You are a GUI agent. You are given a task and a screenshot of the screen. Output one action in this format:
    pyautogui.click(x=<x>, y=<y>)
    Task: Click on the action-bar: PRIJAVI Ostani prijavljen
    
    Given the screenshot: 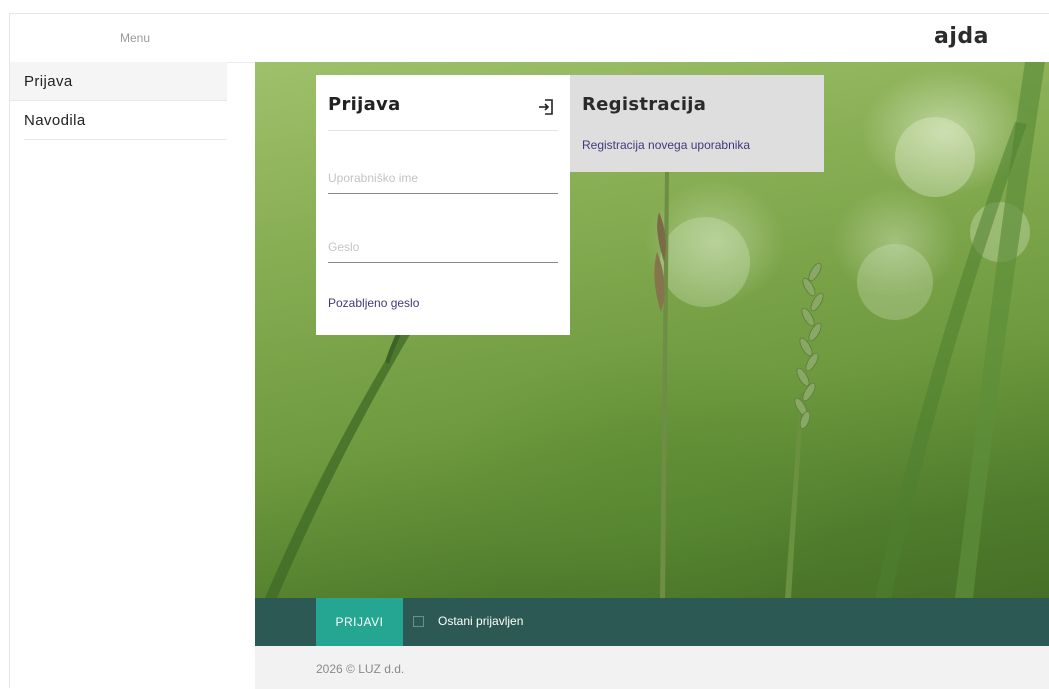 What is the action you would take?
    pyautogui.click(x=652, y=622)
    